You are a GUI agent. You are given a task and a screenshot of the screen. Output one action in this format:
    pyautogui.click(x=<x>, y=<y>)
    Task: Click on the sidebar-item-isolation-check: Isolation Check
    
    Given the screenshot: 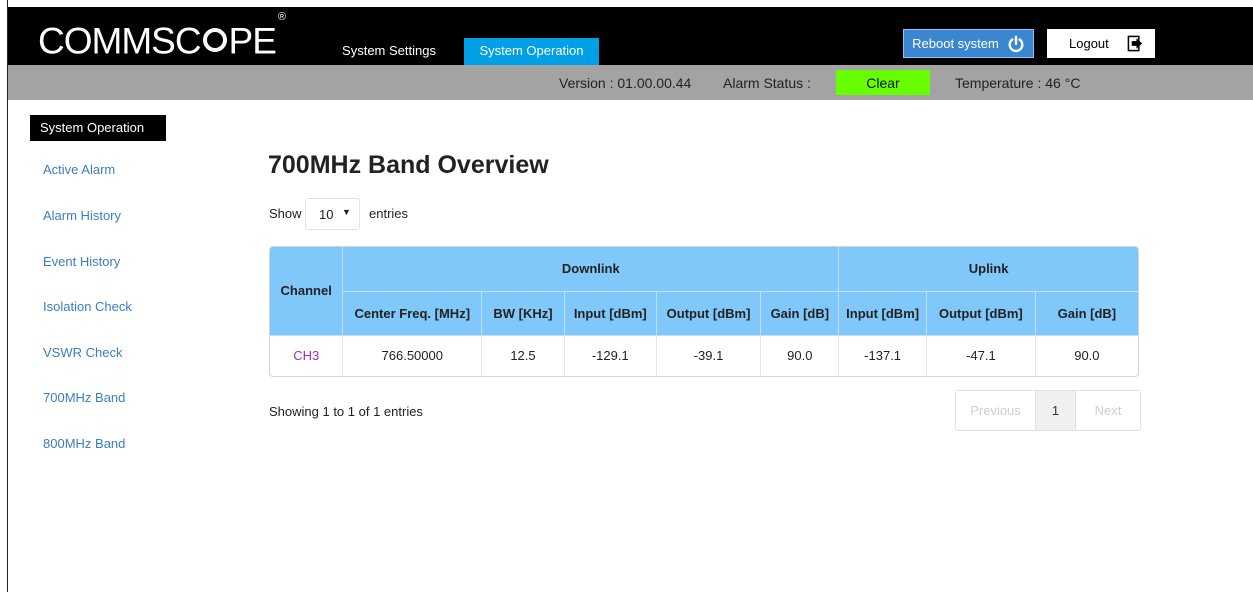 What is the action you would take?
    pyautogui.click(x=87, y=306)
    